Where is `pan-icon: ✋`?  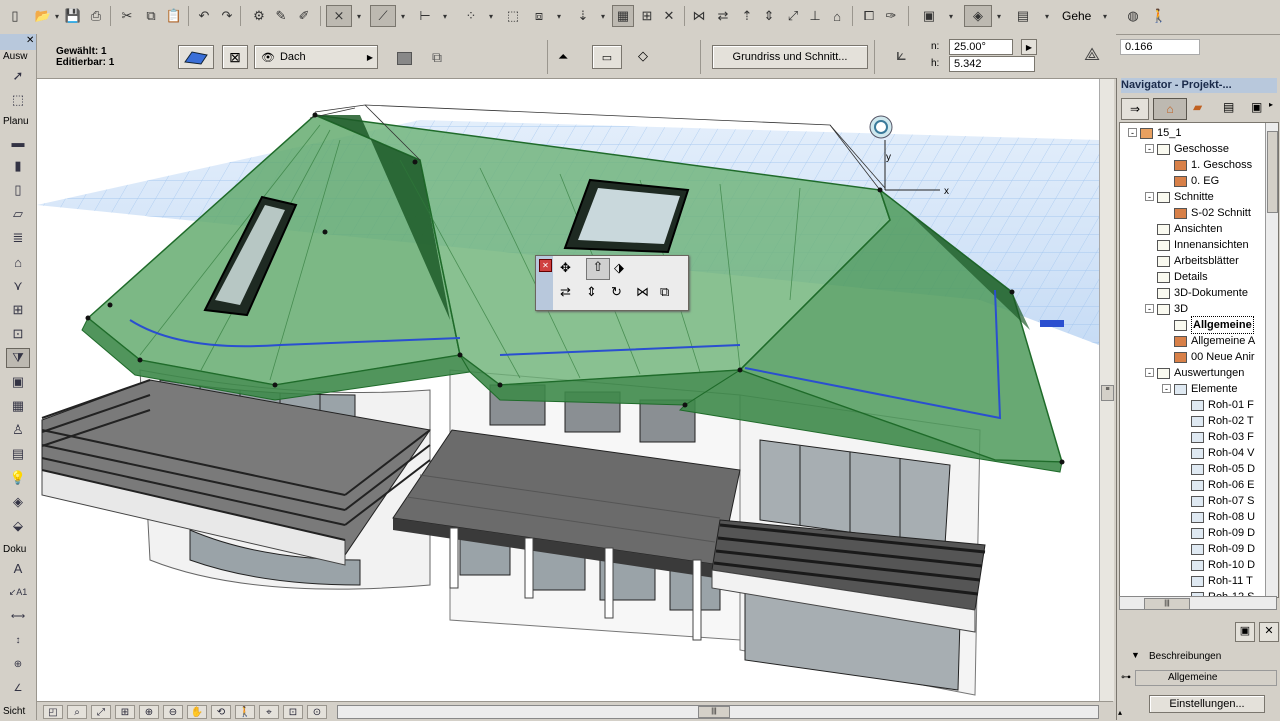 pan-icon: ✋ is located at coordinates (197, 712).